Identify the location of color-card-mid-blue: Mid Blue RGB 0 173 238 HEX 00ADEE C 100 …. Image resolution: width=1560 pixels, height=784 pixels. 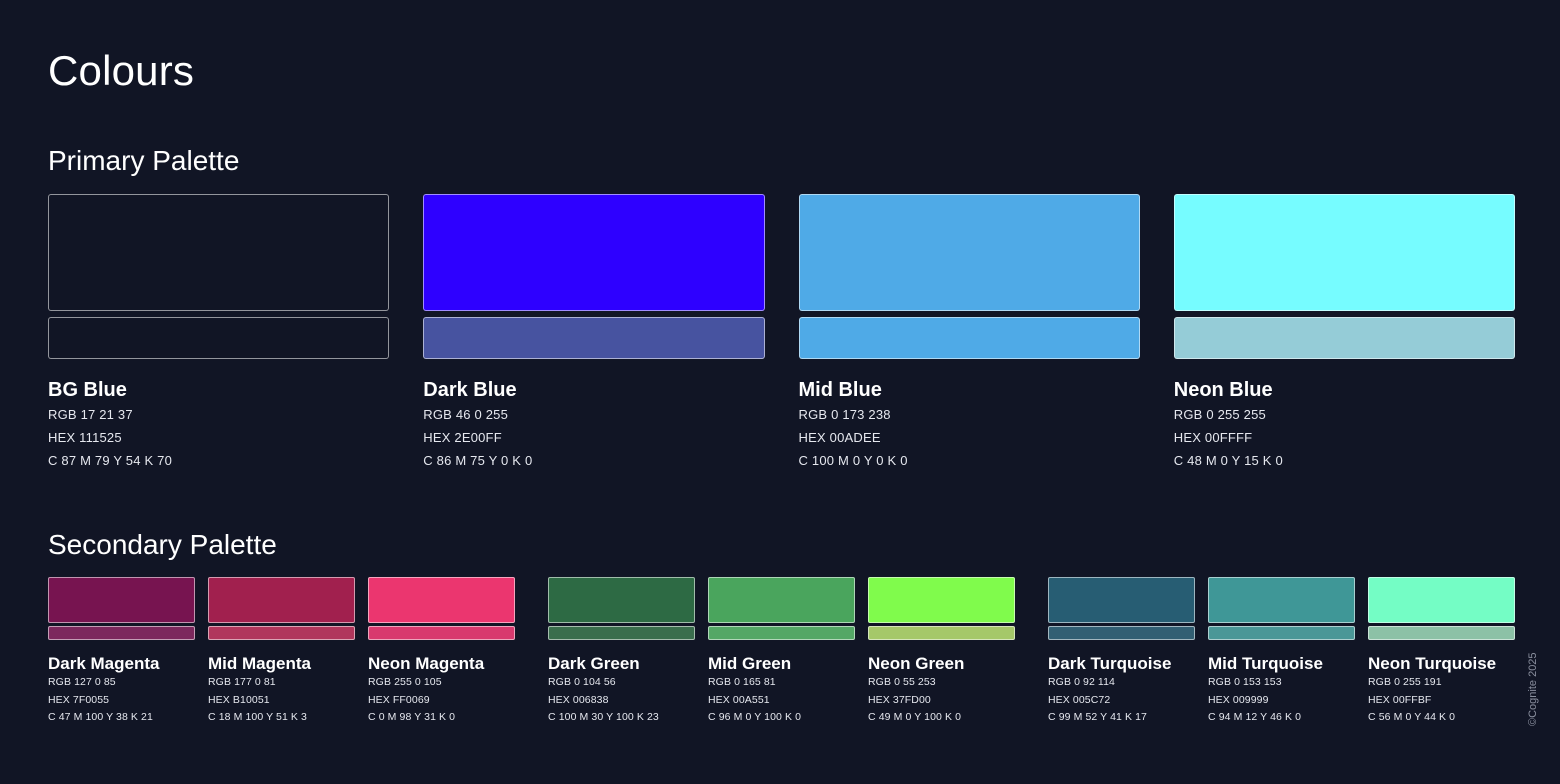
(969, 332).